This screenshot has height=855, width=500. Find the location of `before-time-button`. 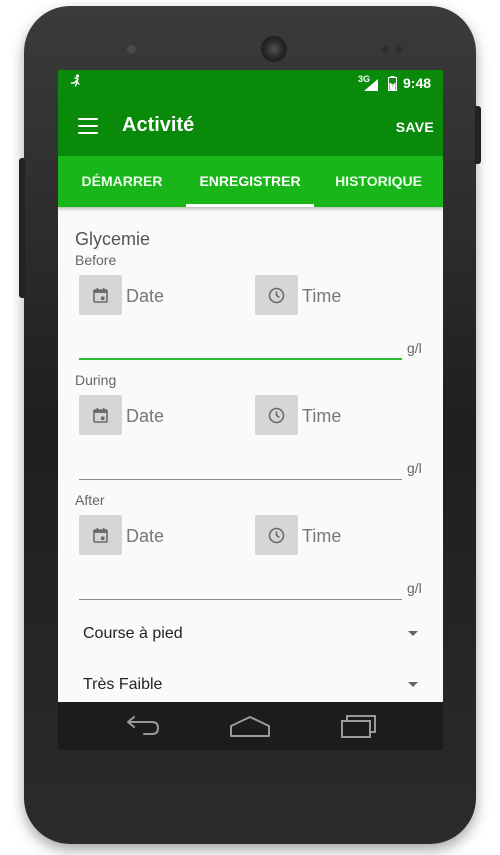

before-time-button is located at coordinates (276, 295).